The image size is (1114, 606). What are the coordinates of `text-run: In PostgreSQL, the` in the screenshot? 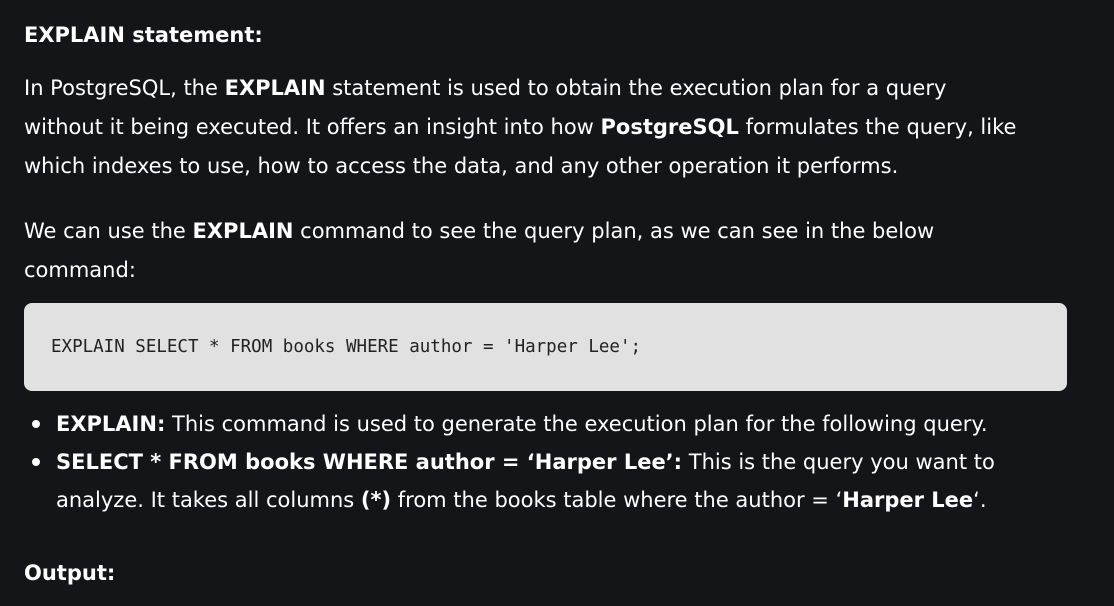 It's located at (124, 88).